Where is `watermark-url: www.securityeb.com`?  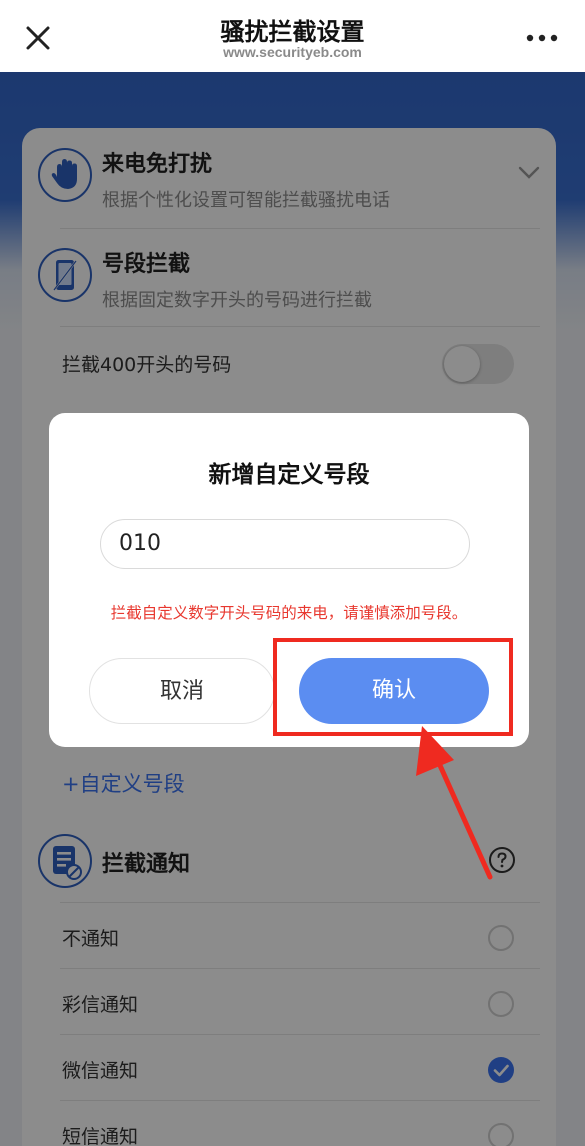
watermark-url: www.securityeb.com is located at coordinates (292, 52).